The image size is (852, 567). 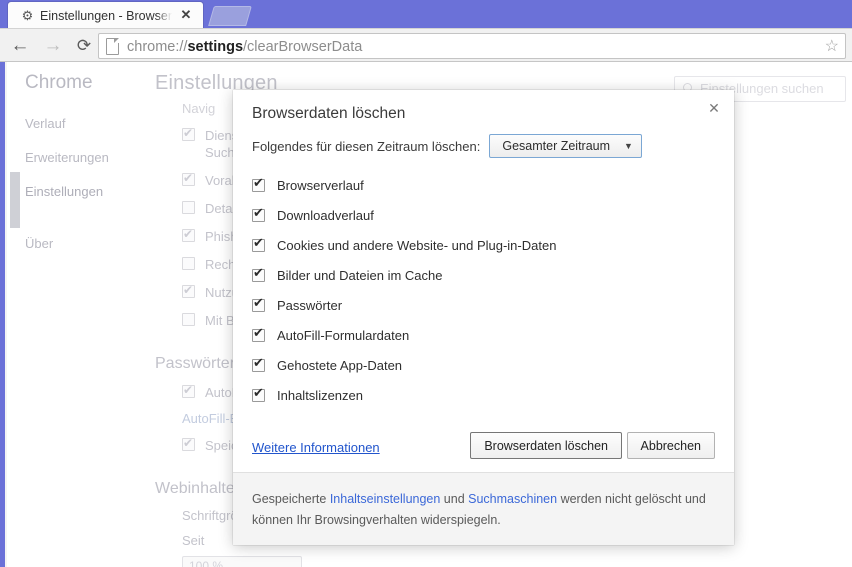 I want to click on tab-einstellungen: ⚙ Einstellungen - Browserda ✕, so click(x=105, y=16).